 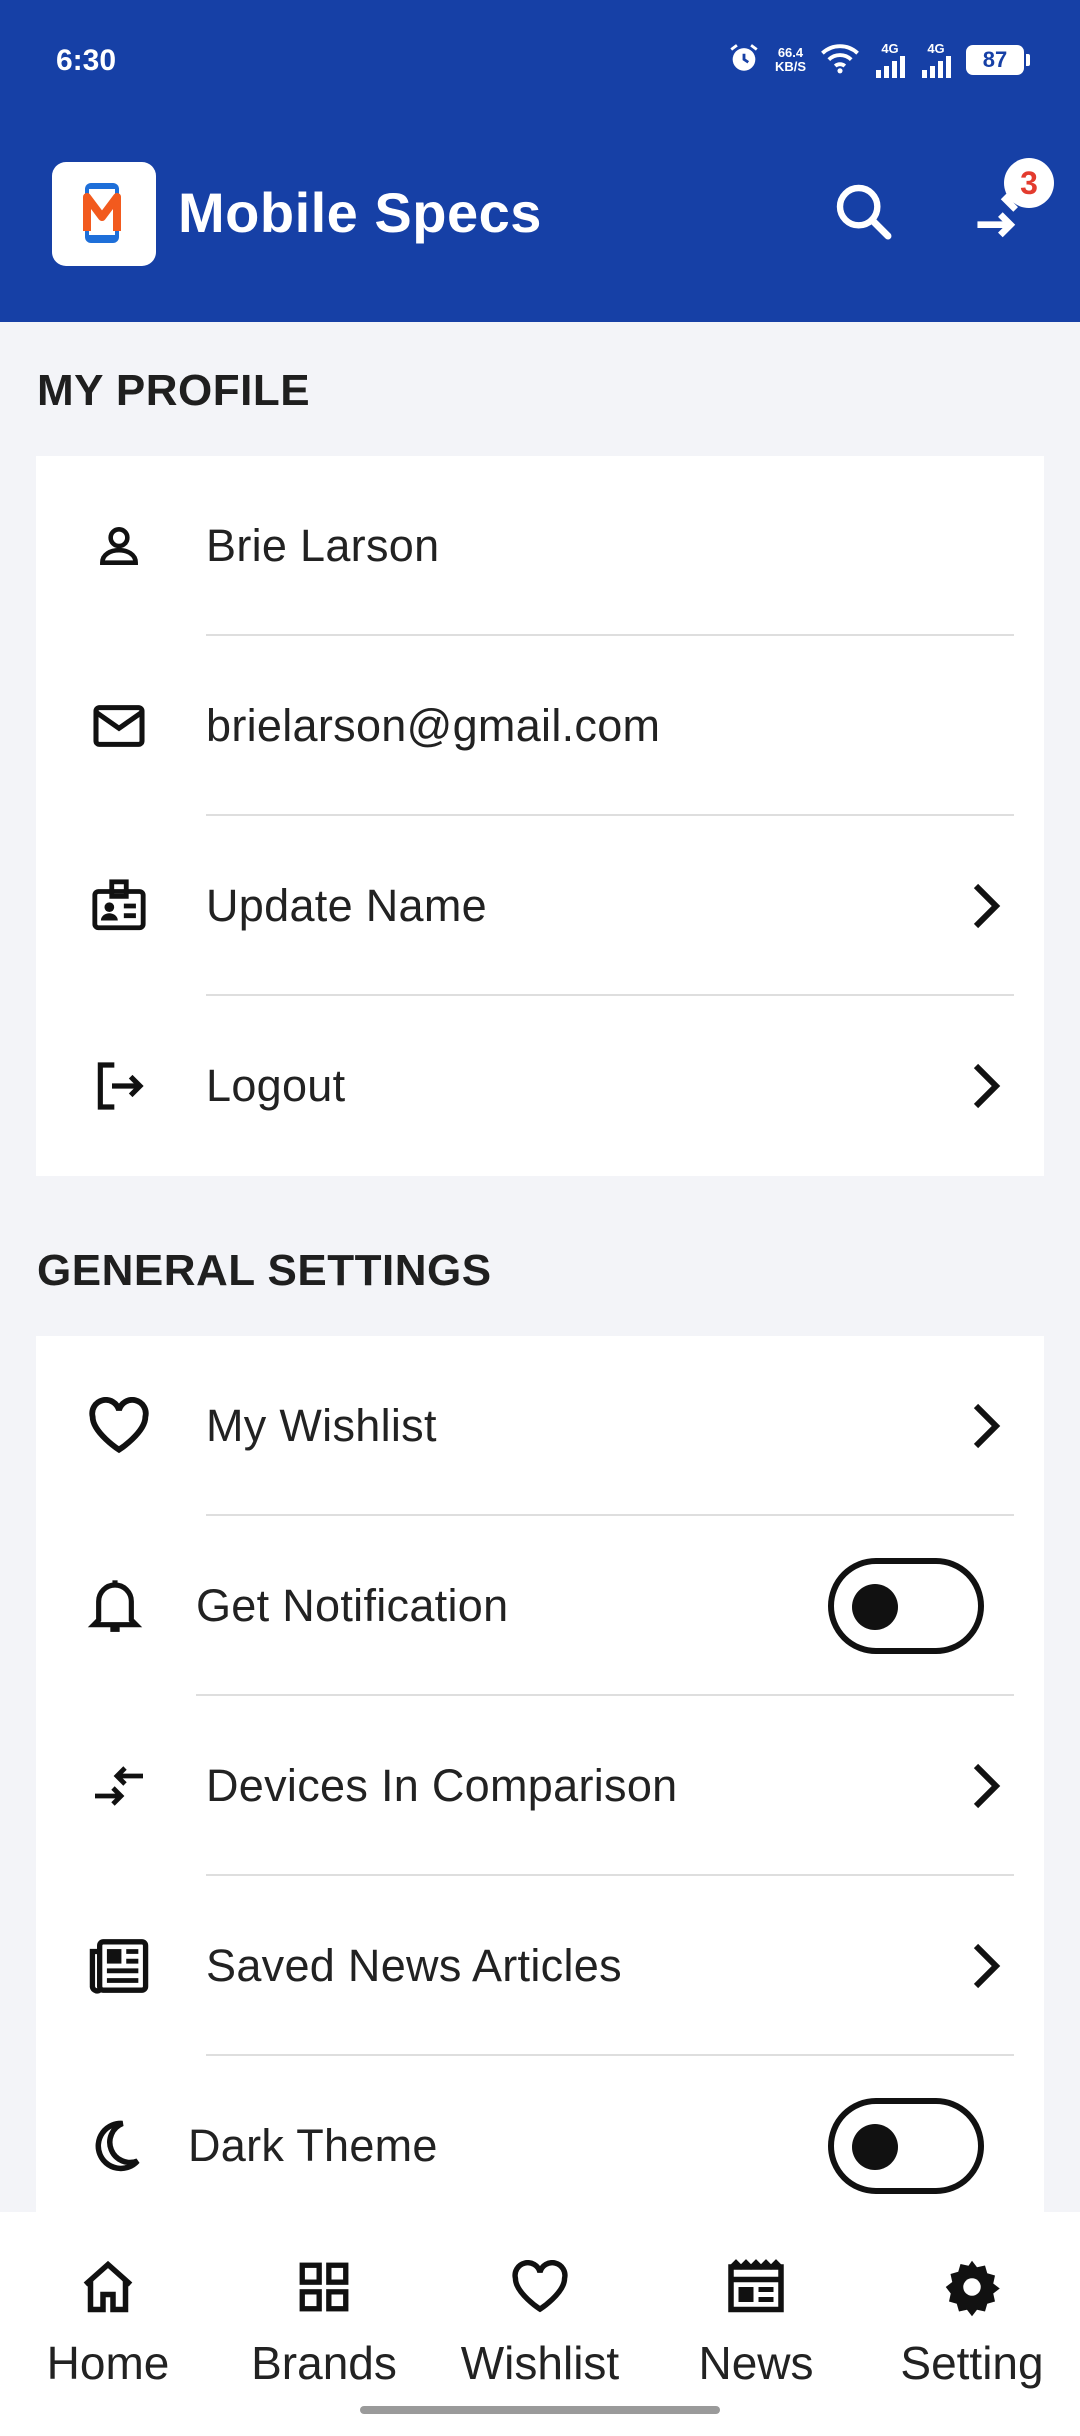 I want to click on mail-icon, so click(x=119, y=726).